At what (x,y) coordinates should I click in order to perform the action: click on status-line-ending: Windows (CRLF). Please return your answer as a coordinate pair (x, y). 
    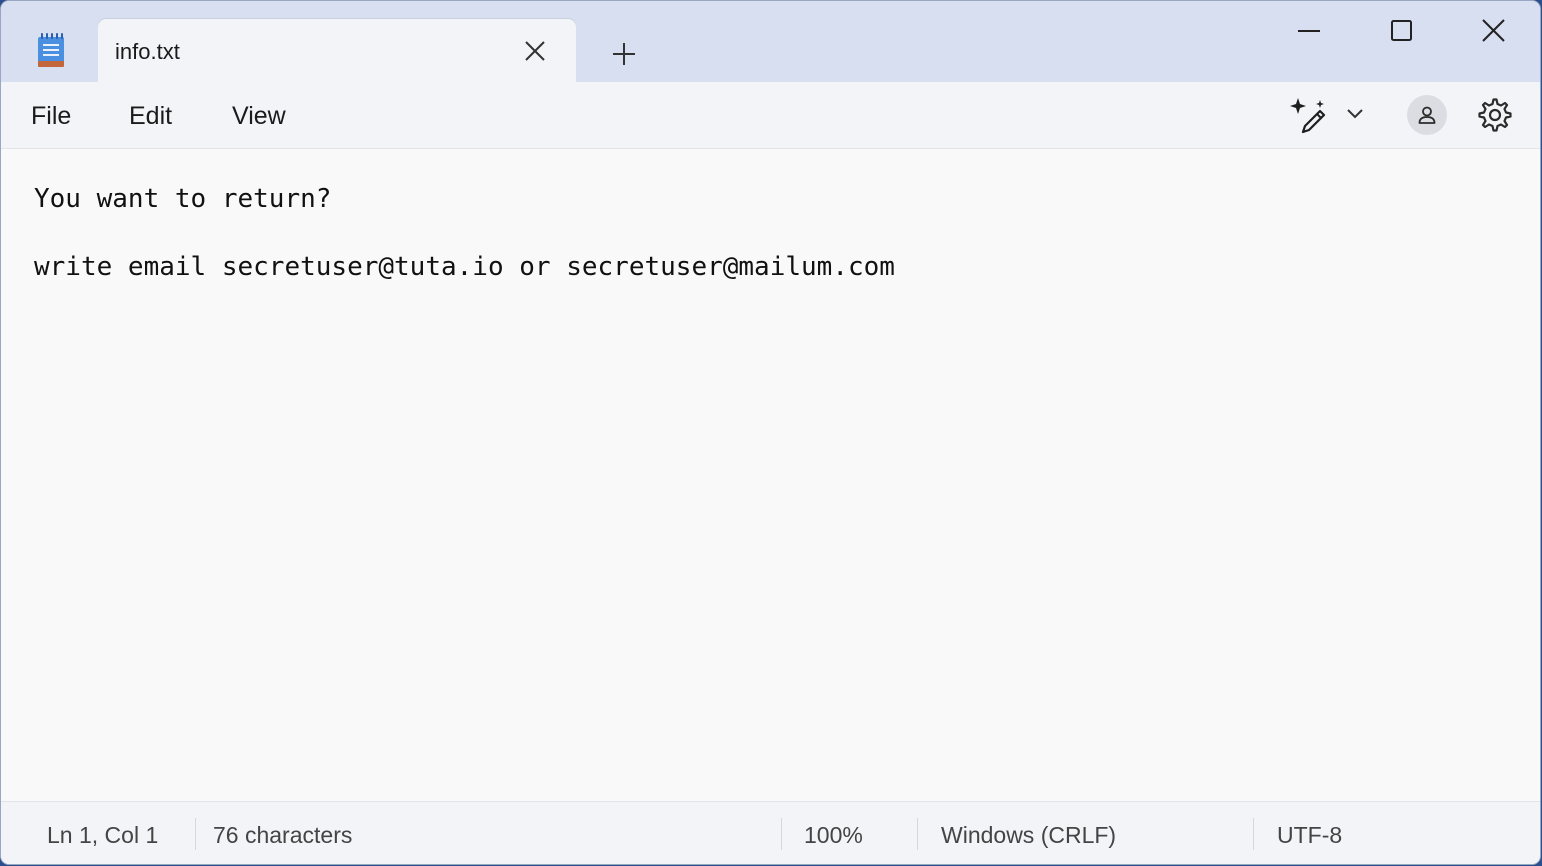
    Looking at the image, I should click on (1028, 835).